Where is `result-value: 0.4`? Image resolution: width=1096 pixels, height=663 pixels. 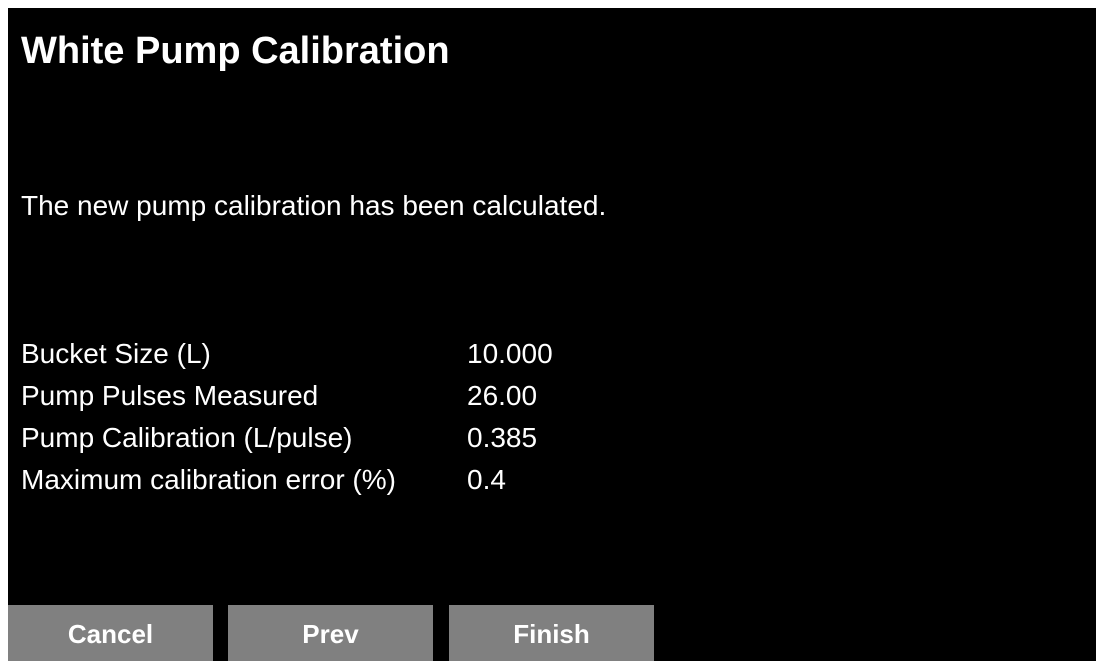 result-value: 0.4 is located at coordinates (486, 479).